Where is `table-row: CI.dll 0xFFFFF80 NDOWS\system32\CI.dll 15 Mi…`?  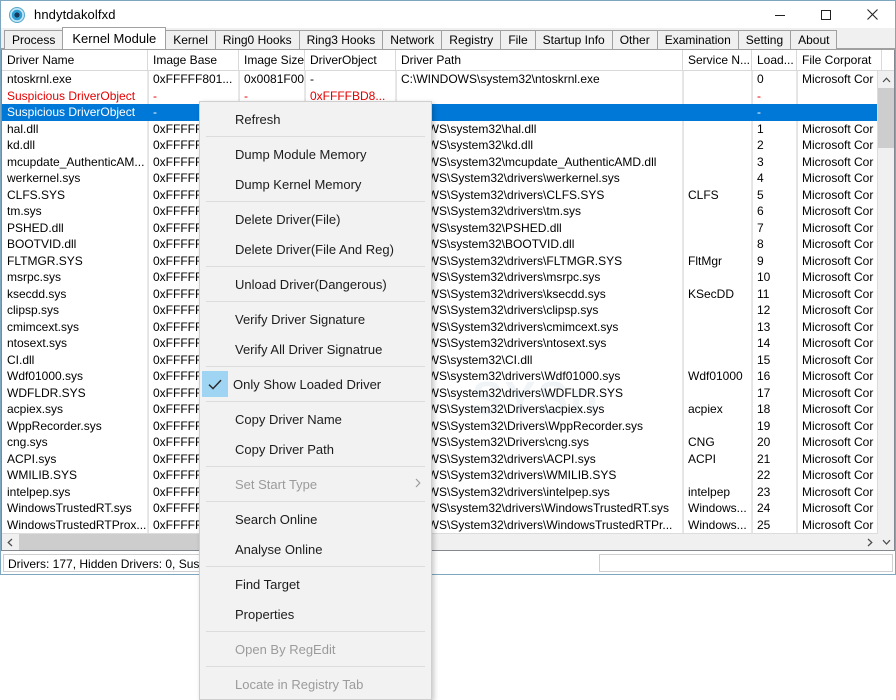 table-row: CI.dll 0xFFFFF80 NDOWS\system32\CI.dll 15 Mi… is located at coordinates (448, 359).